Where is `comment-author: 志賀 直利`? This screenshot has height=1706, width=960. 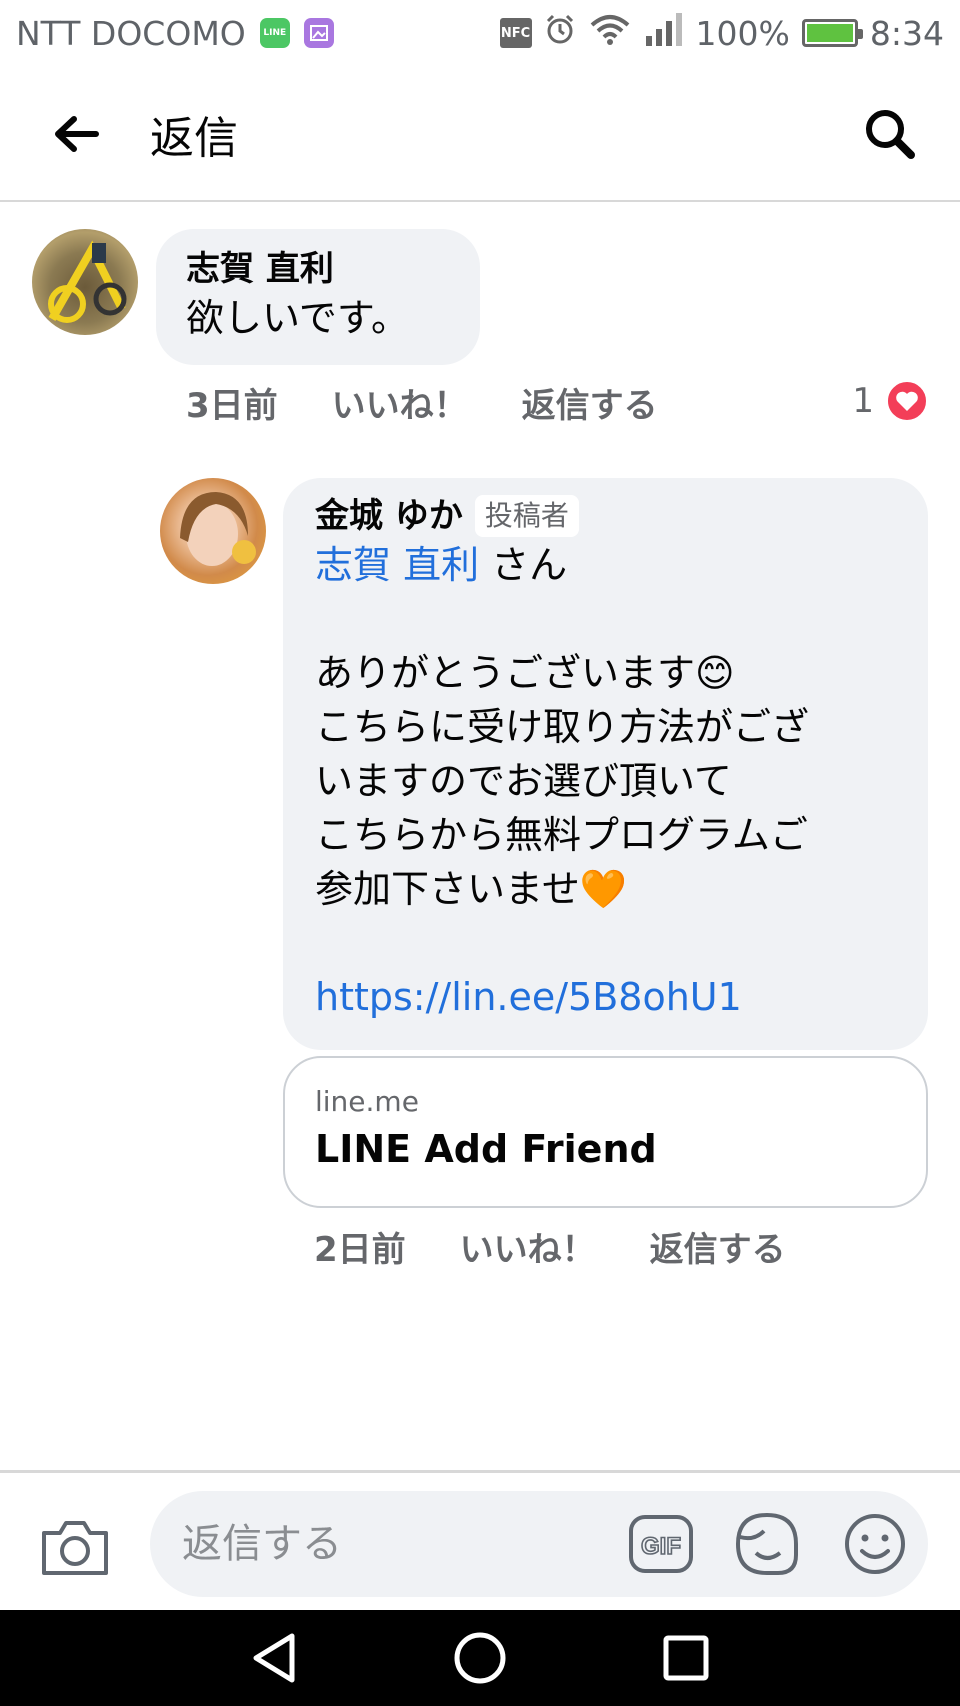 comment-author: 志賀 直利 is located at coordinates (318, 269).